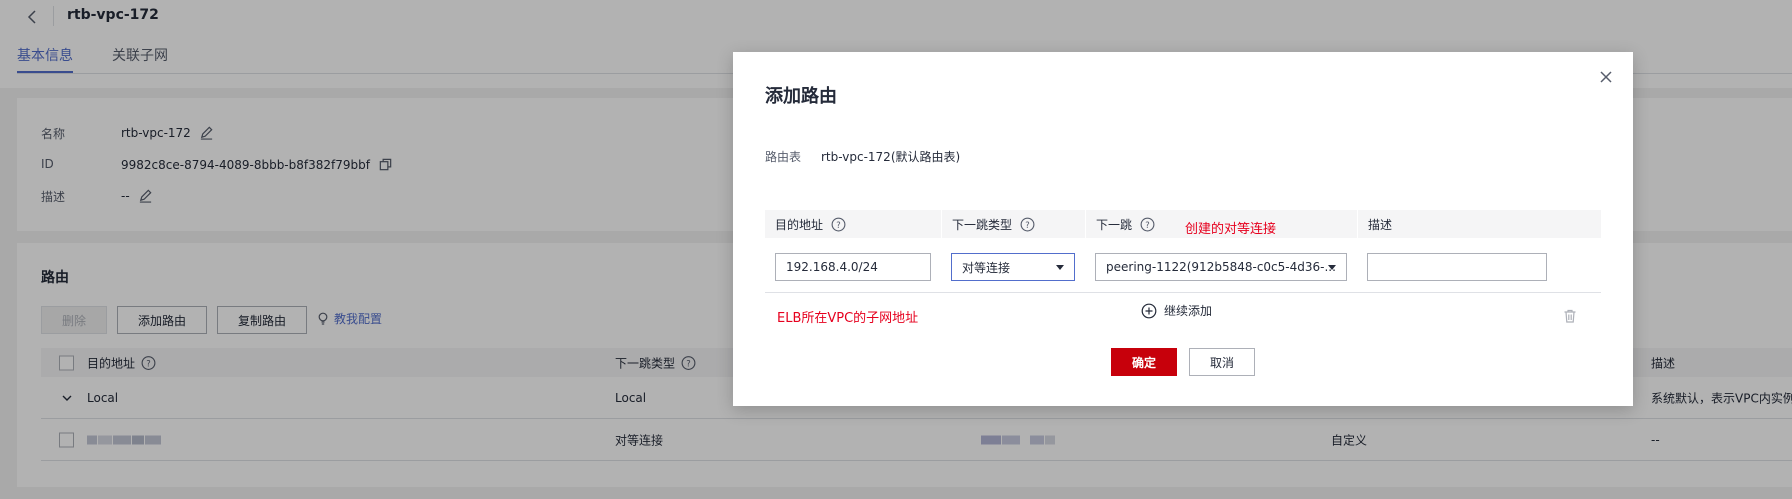  Describe the element at coordinates (1570, 316) in the screenshot. I see `trash-icon` at that location.